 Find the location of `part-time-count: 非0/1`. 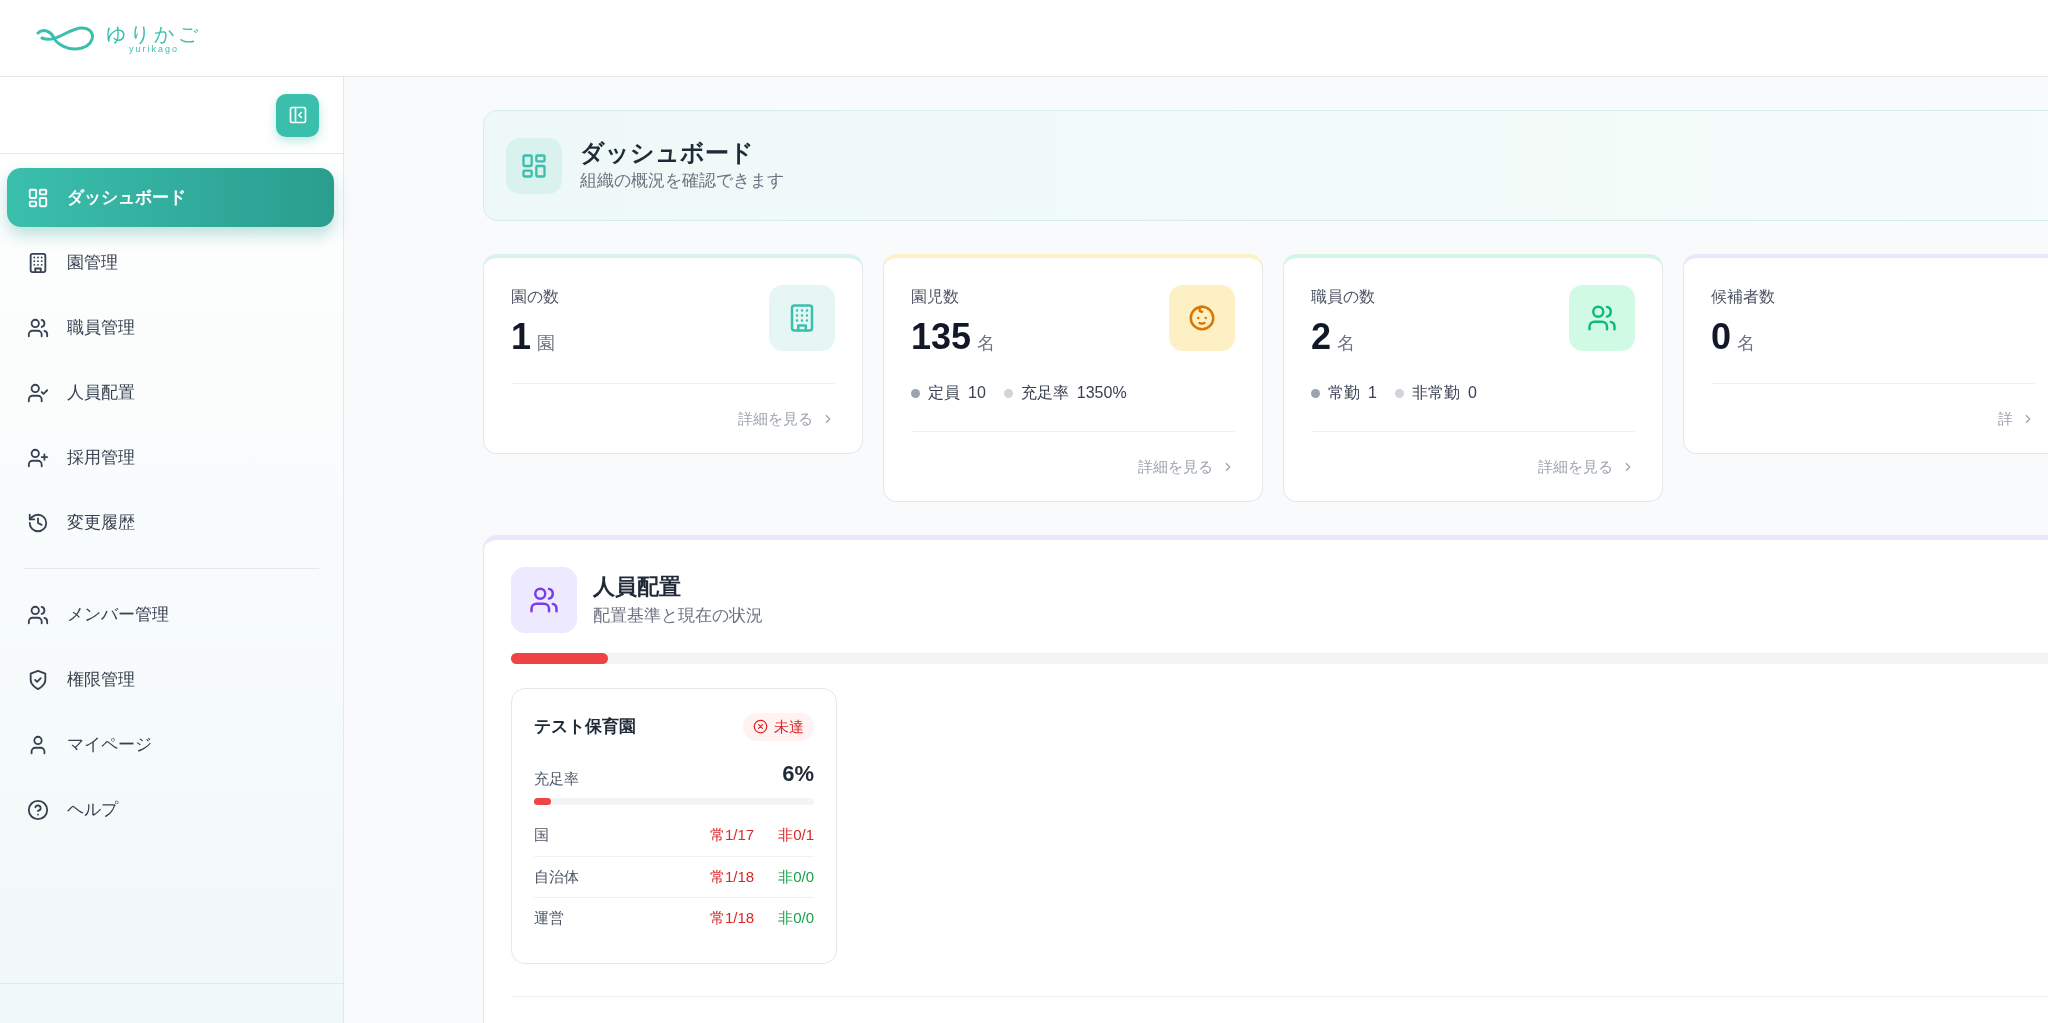

part-time-count: 非0/1 is located at coordinates (796, 835).